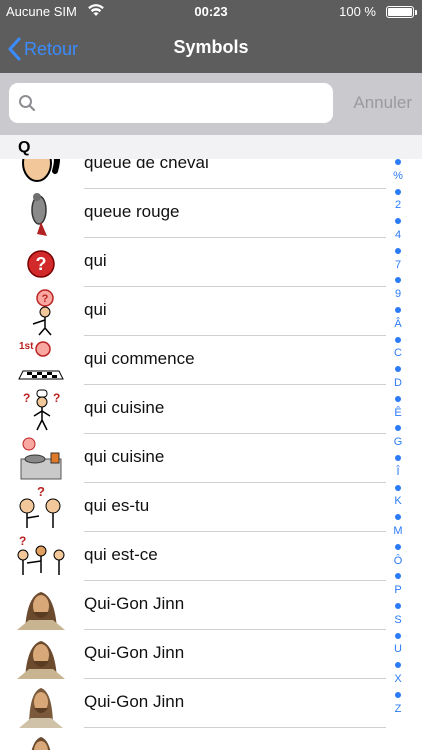 This screenshot has width=422, height=750. Describe the element at coordinates (39, 214) in the screenshot. I see `redtail-bird-icon` at that location.